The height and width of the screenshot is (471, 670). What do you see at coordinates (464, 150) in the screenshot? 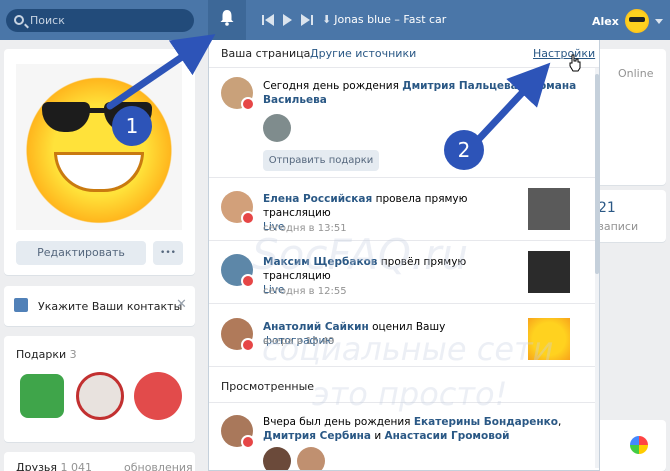
I see `marker-2: 2` at bounding box center [464, 150].